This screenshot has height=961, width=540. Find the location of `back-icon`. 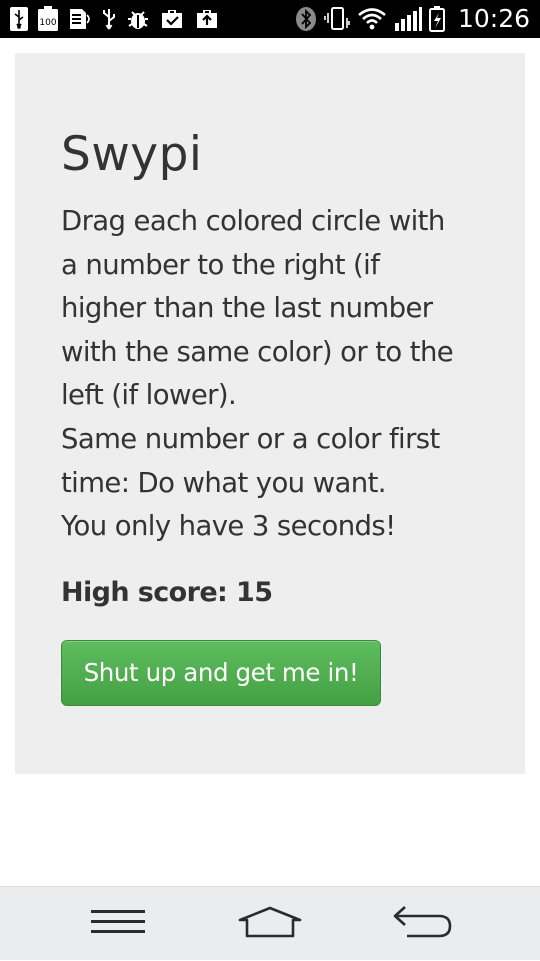

back-icon is located at coordinates (422, 924).